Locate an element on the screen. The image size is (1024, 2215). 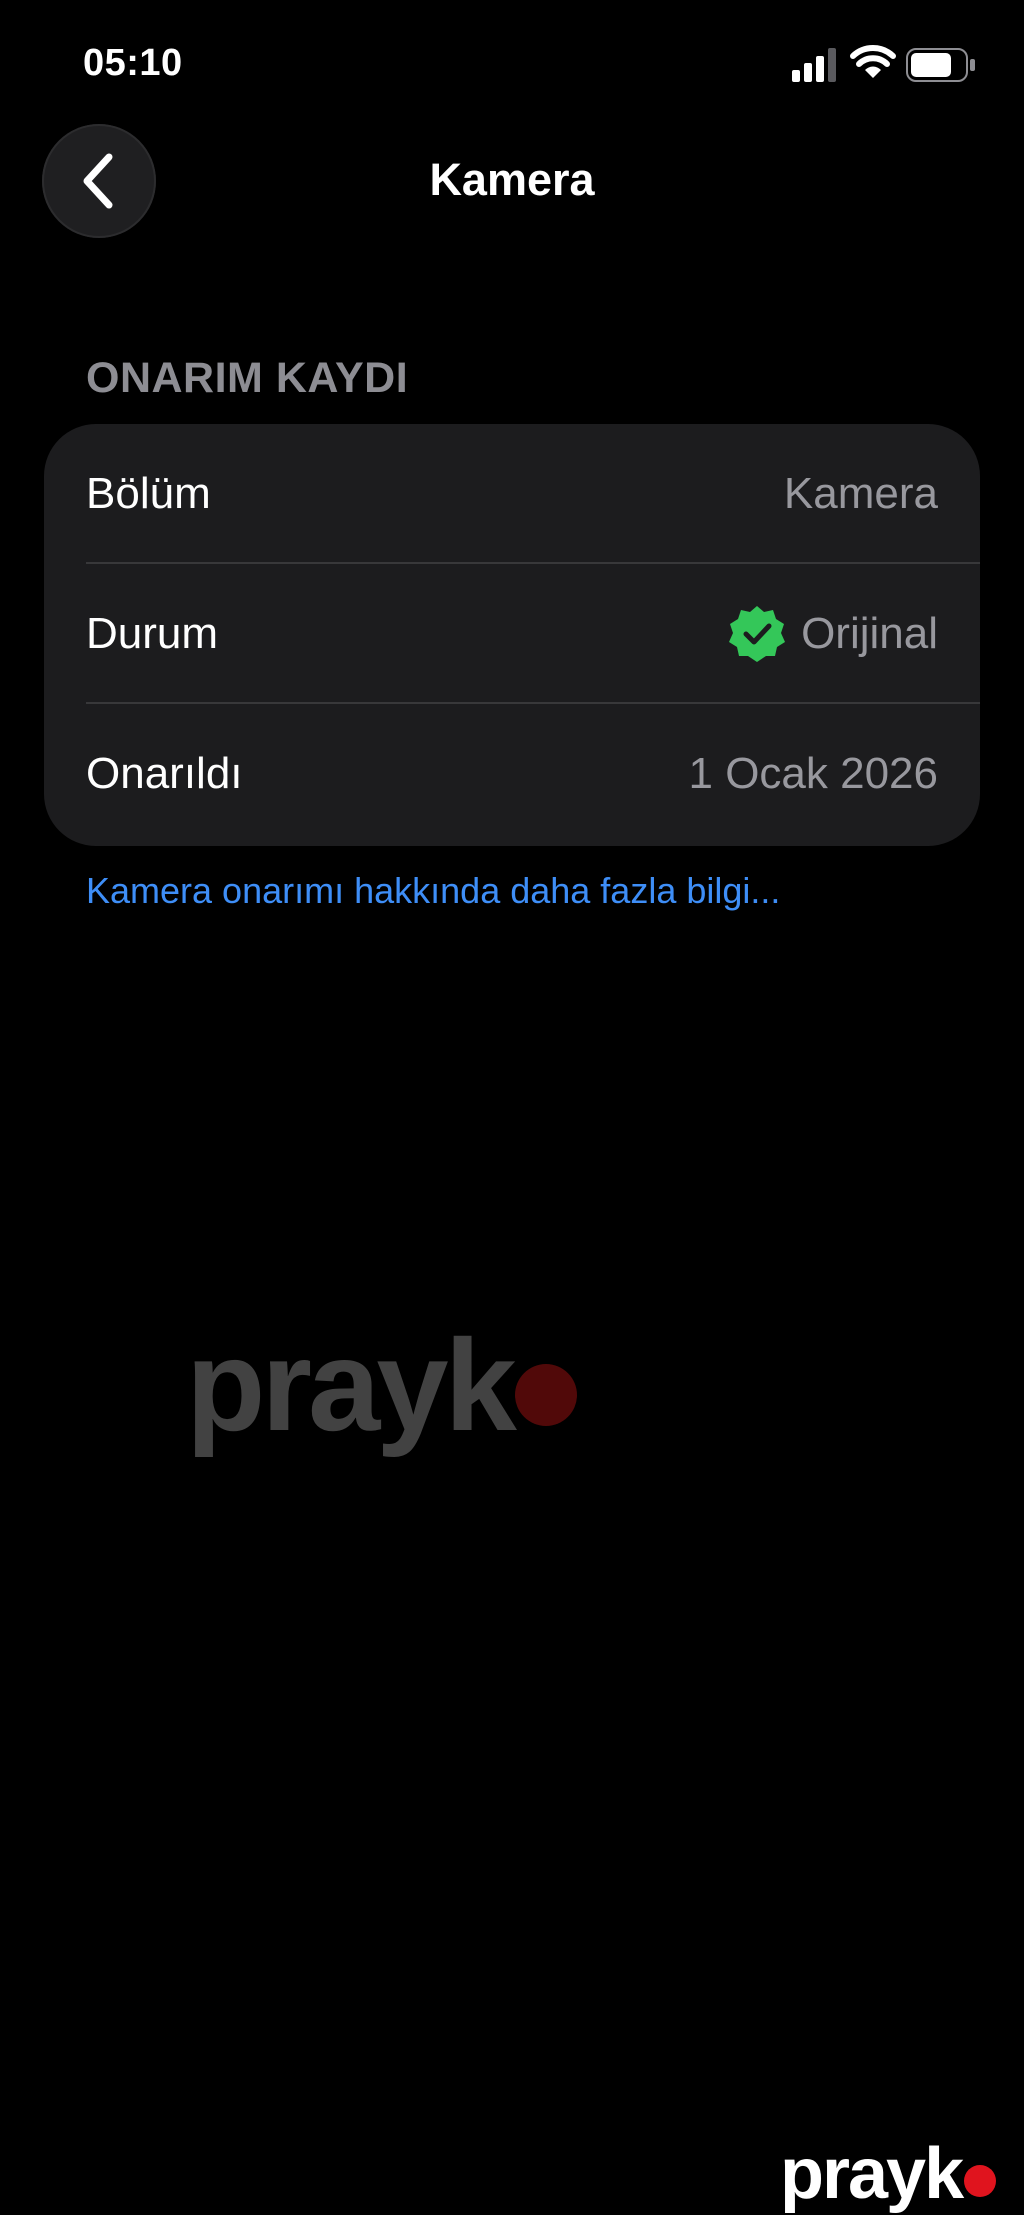
corner-watermark-logo: prayk is located at coordinates (888, 2174).